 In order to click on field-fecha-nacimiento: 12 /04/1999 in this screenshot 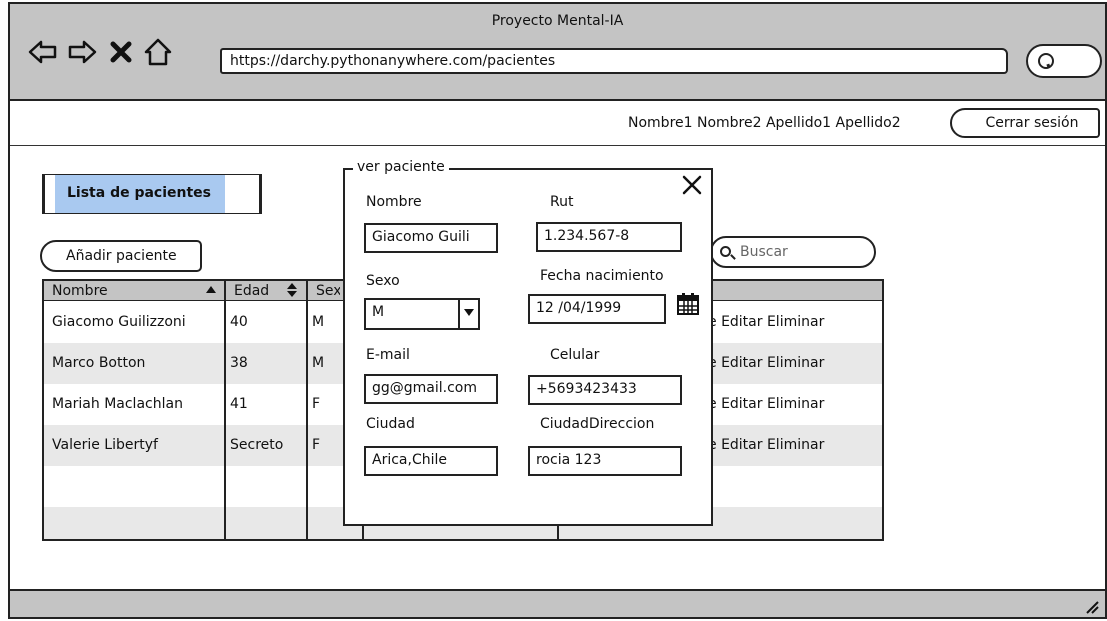, I will do `click(597, 309)`.